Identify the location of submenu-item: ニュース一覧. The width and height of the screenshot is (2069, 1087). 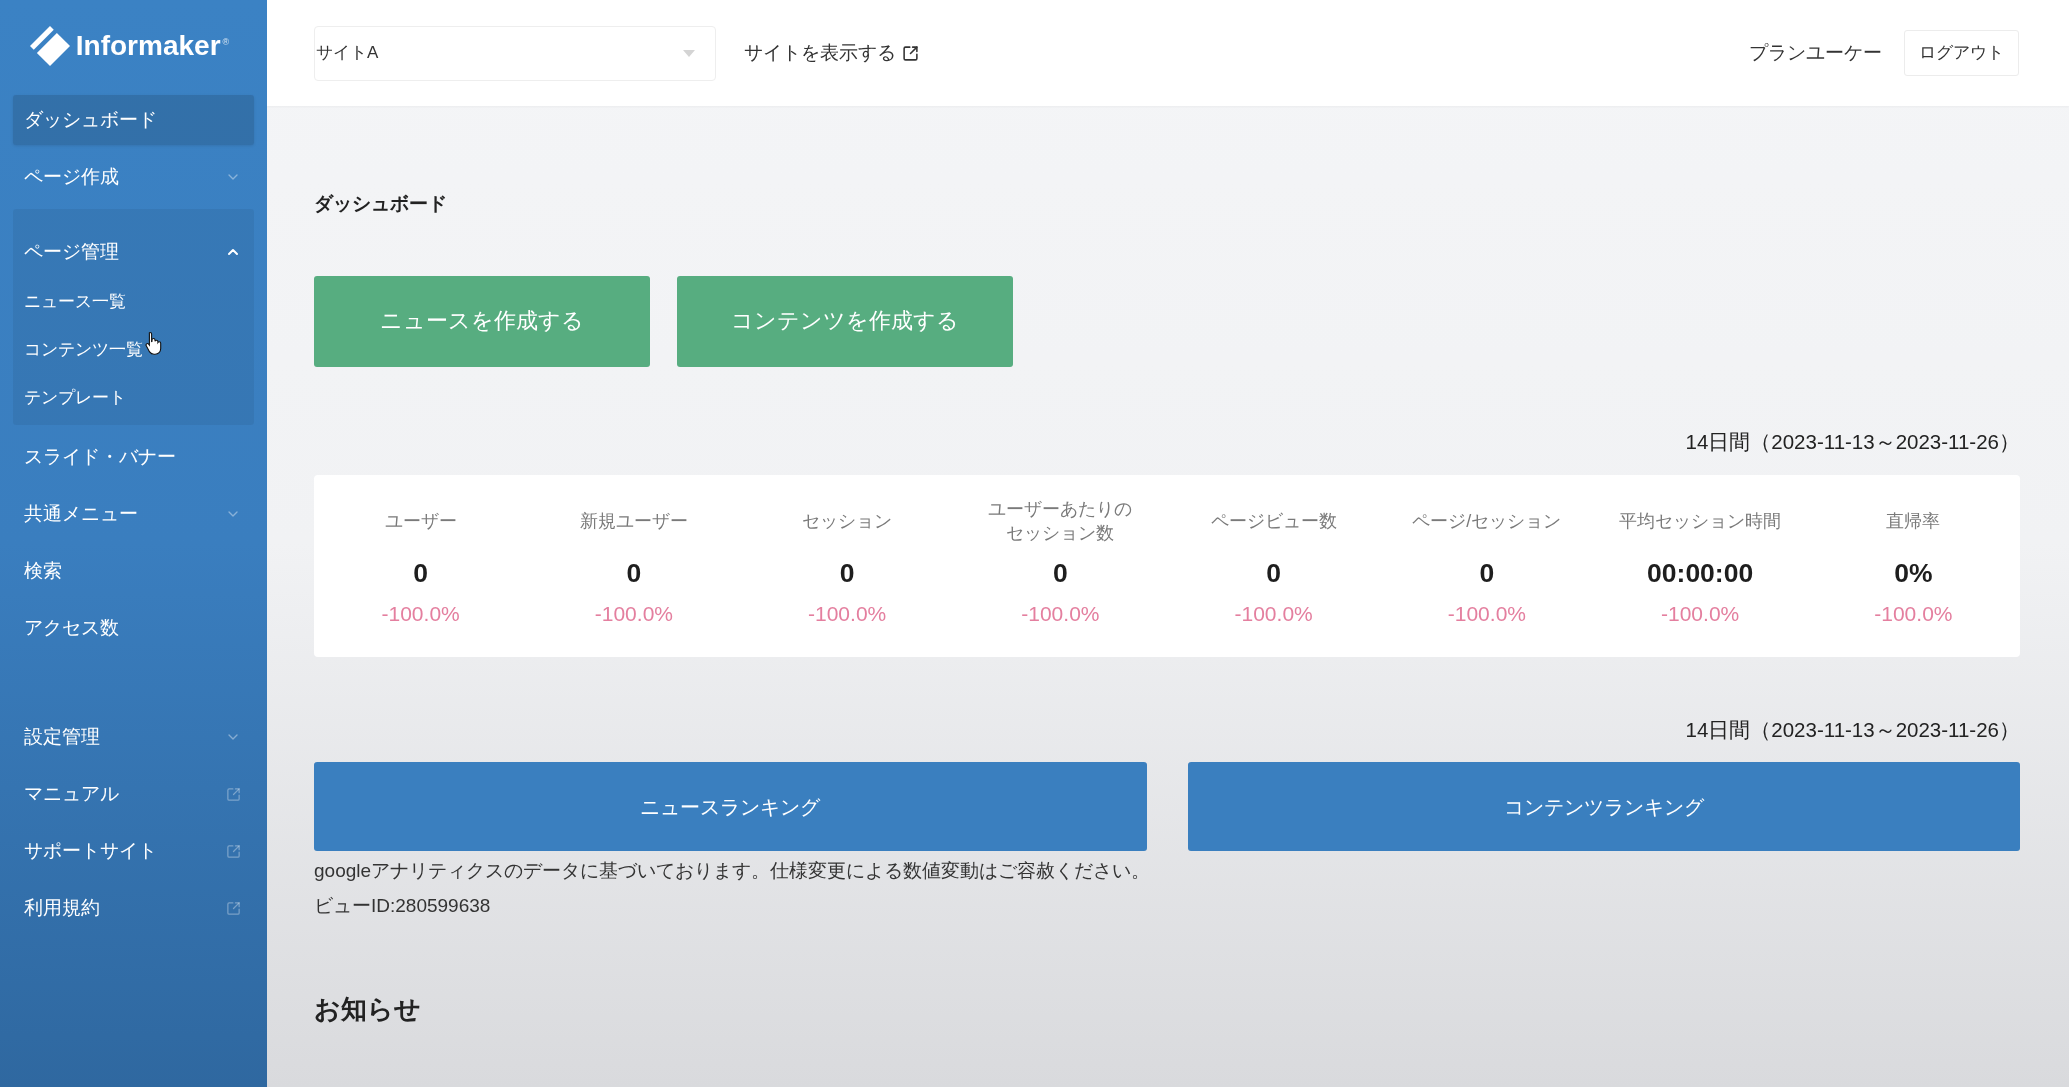
(133, 301).